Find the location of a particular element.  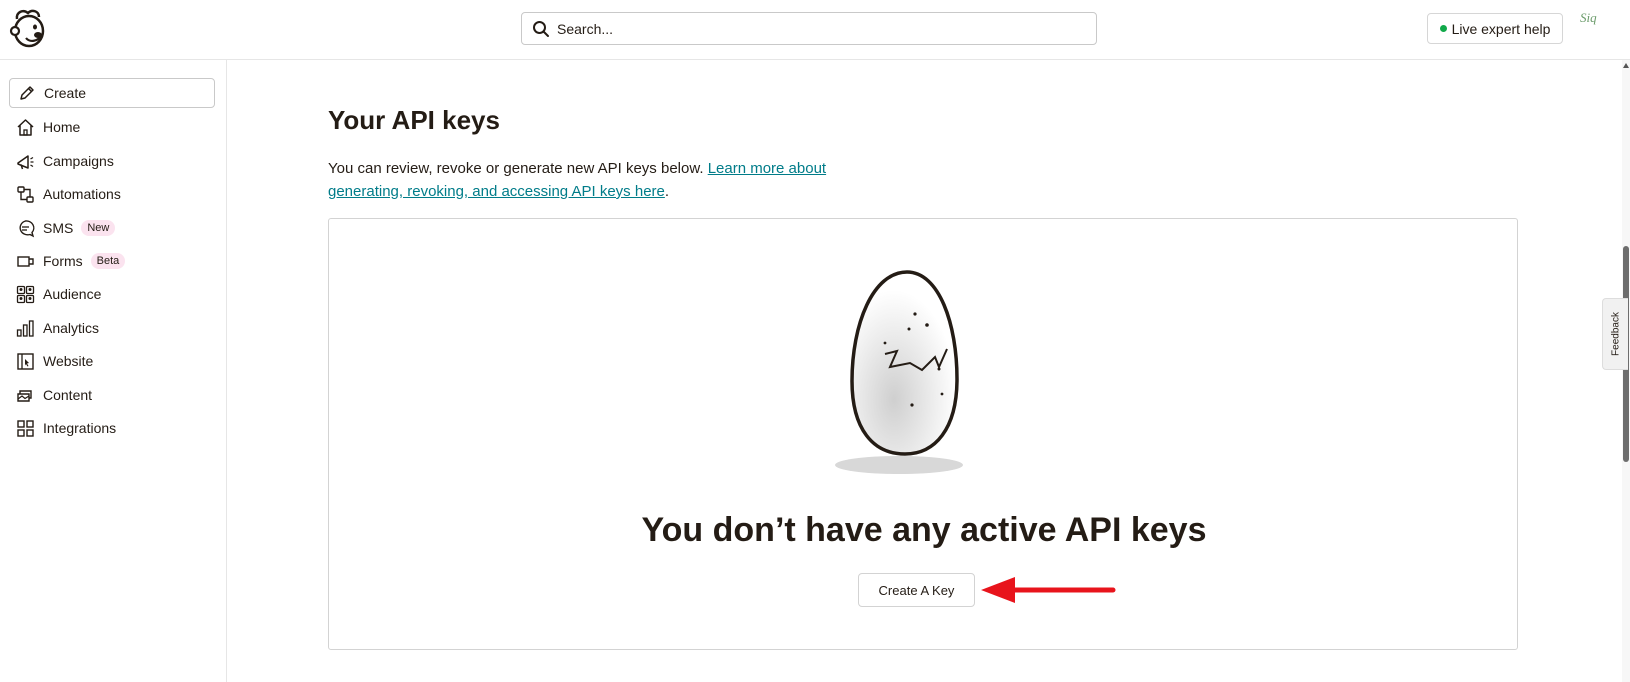

sidebar-item-content: Content is located at coordinates (54, 395).